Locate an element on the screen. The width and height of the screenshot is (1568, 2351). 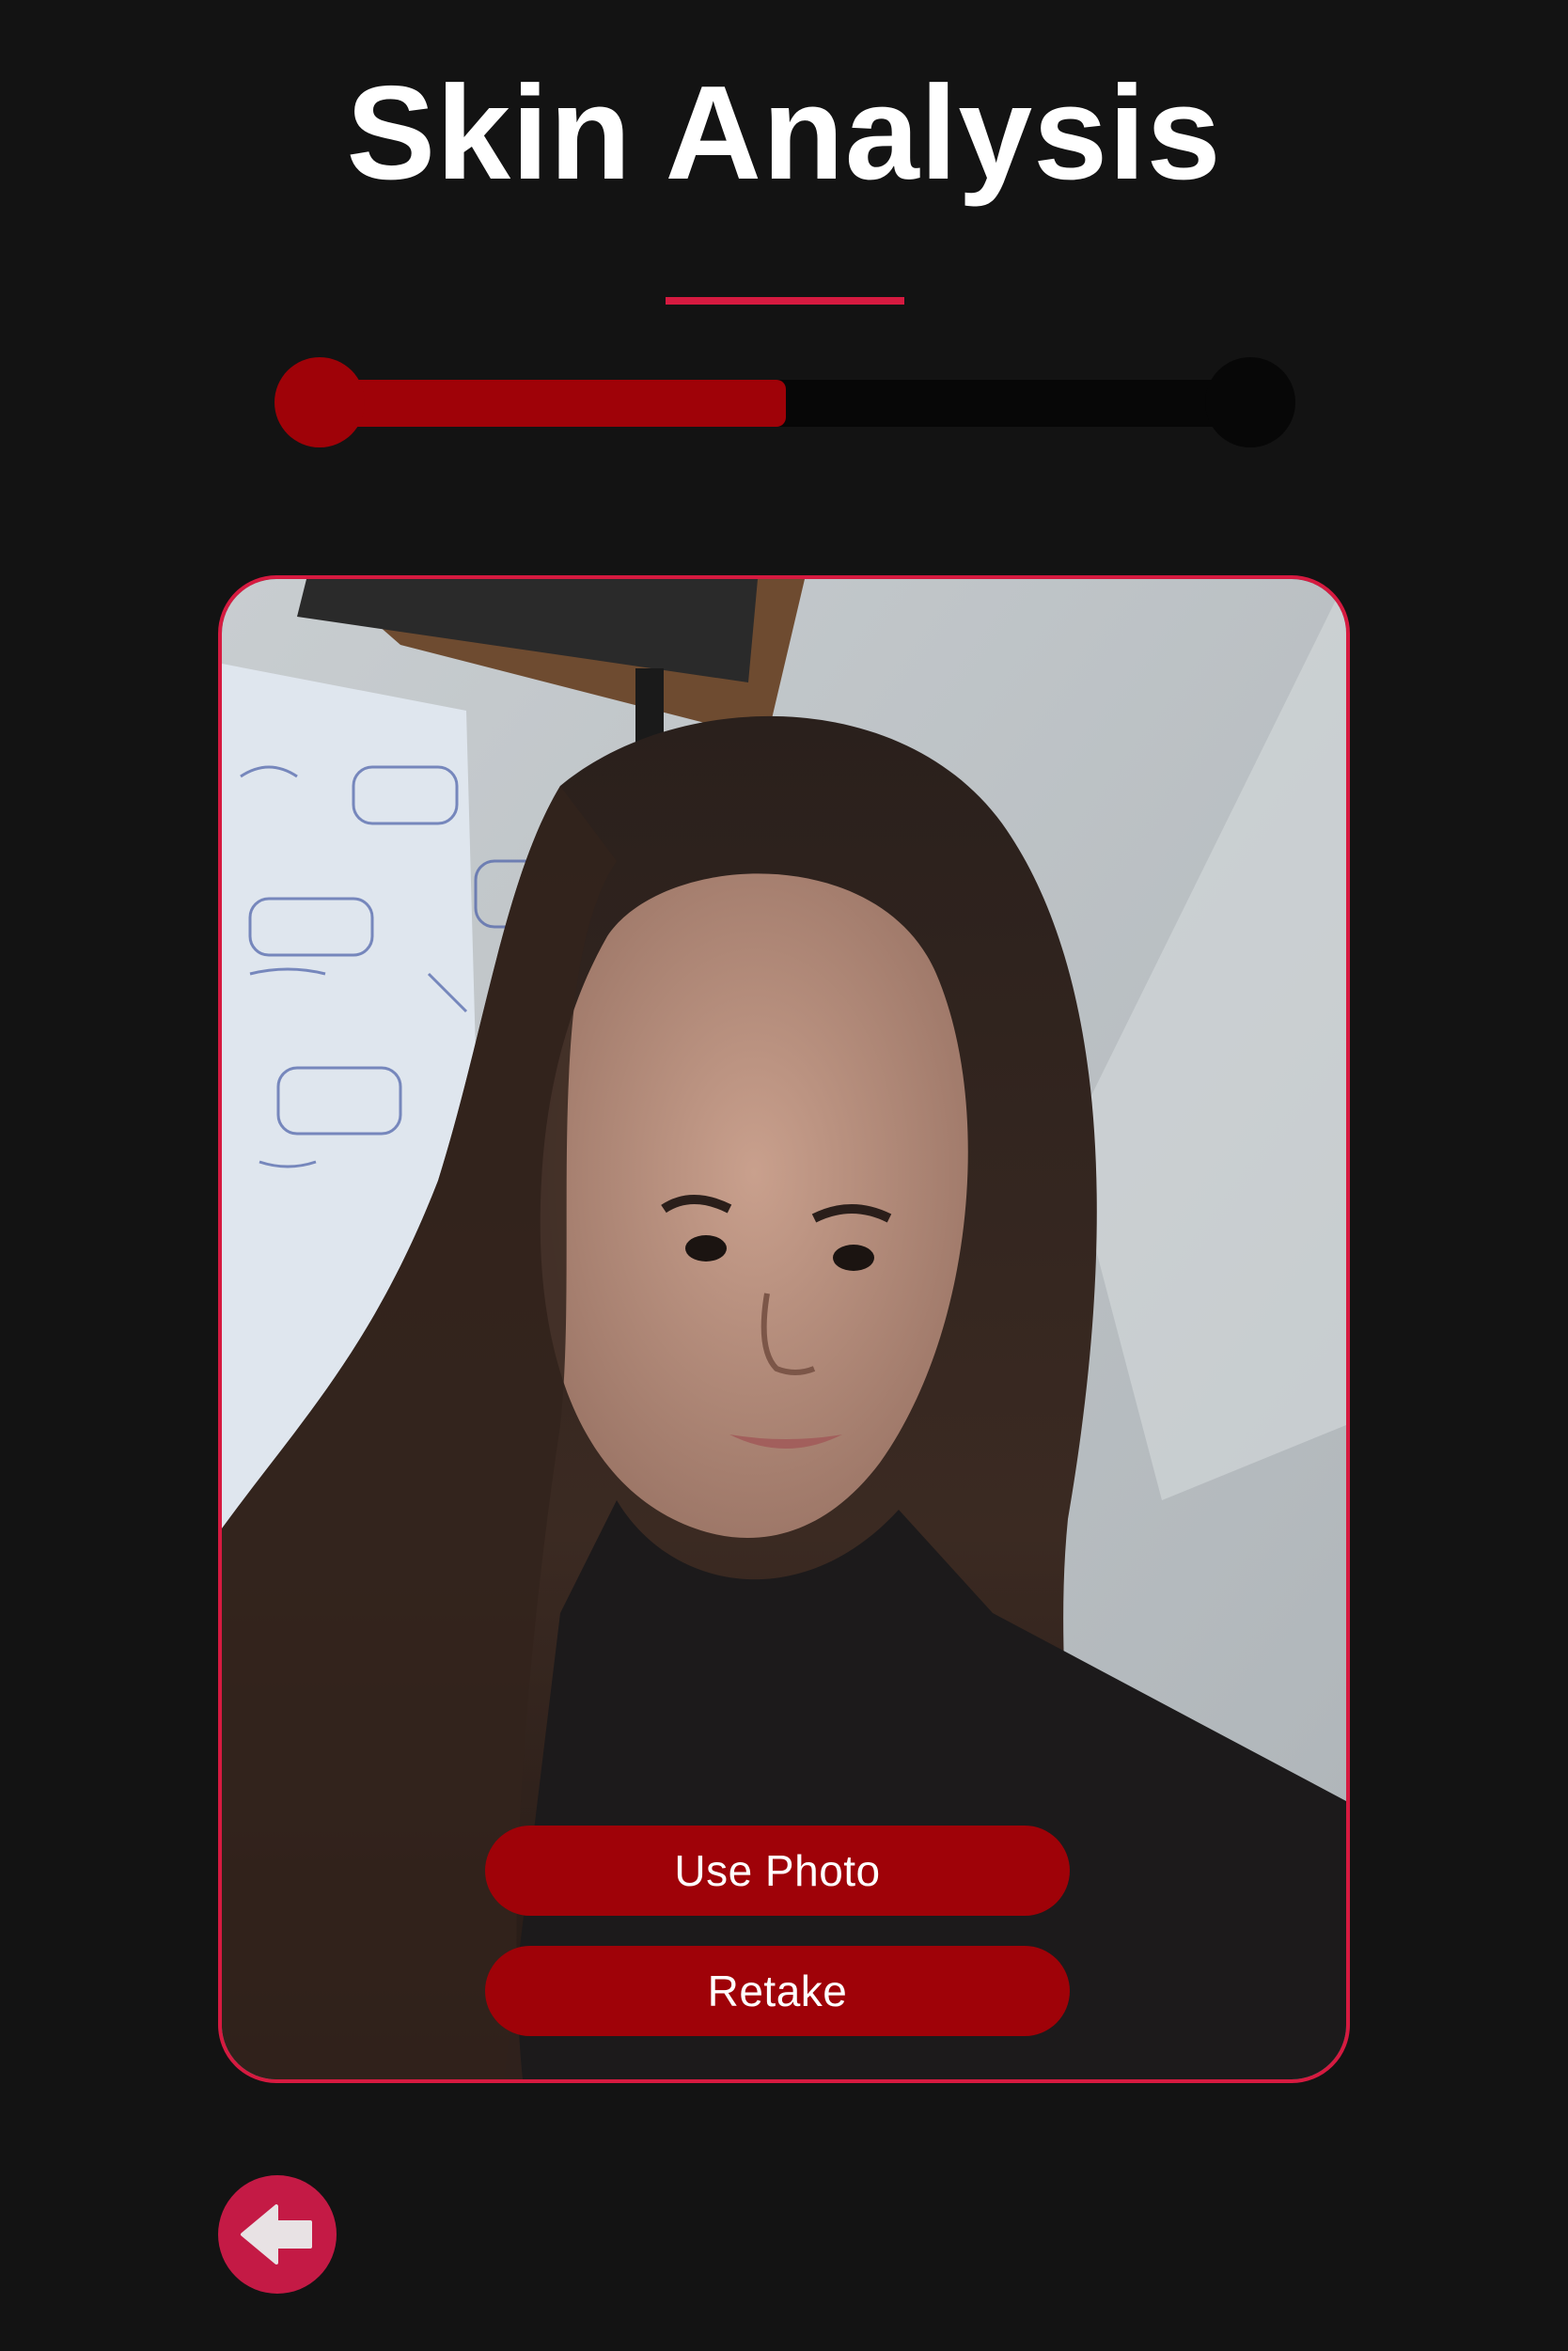
use-photo-button: Use Photo is located at coordinates (777, 1871).